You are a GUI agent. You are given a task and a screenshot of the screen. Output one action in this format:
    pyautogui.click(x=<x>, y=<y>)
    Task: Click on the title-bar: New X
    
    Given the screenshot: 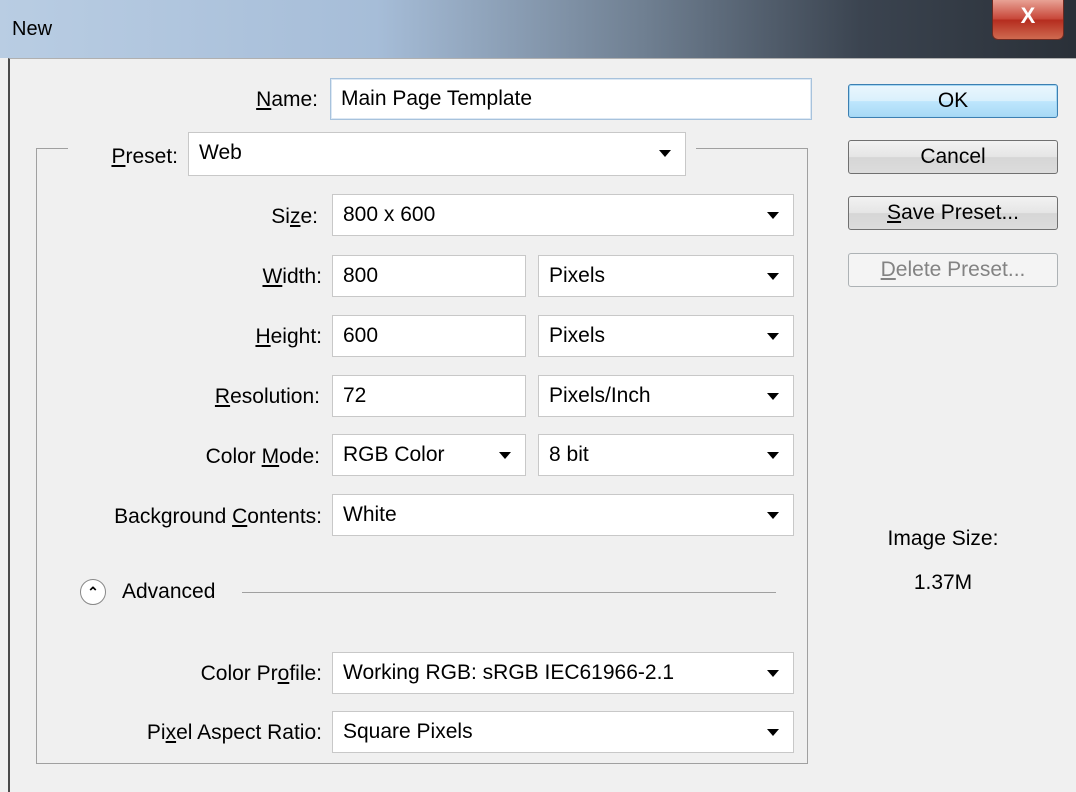 What is the action you would take?
    pyautogui.click(x=538, y=29)
    